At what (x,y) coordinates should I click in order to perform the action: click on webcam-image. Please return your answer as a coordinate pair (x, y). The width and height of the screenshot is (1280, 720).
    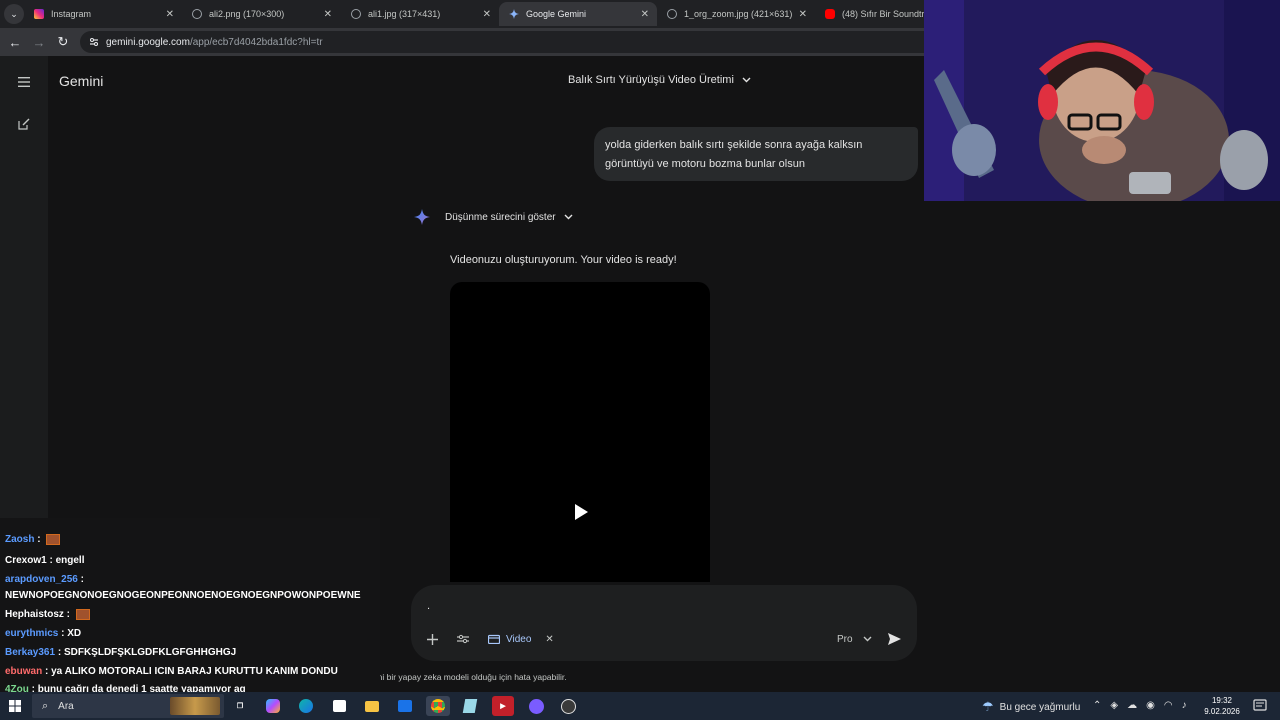
    Looking at the image, I should click on (1102, 100).